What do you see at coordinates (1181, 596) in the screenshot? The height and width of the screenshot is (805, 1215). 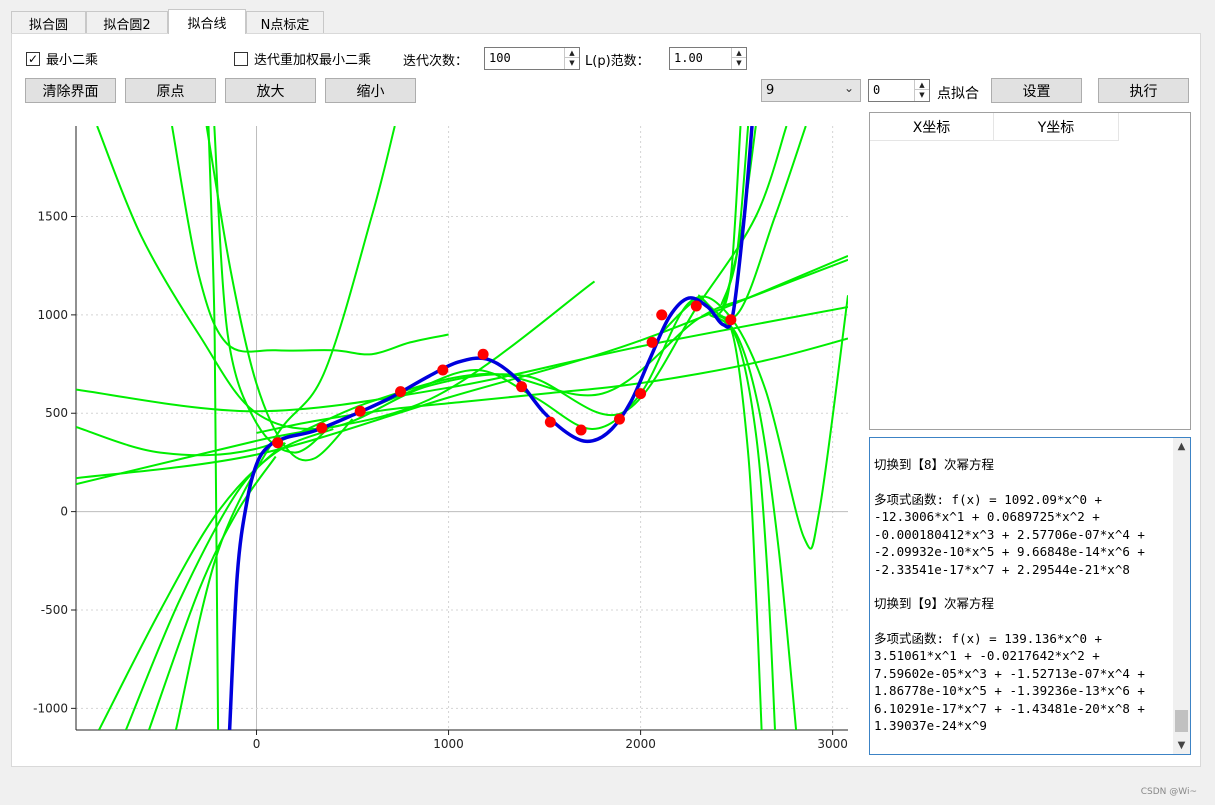 I see `log-scrollbar: ▲ ▼` at bounding box center [1181, 596].